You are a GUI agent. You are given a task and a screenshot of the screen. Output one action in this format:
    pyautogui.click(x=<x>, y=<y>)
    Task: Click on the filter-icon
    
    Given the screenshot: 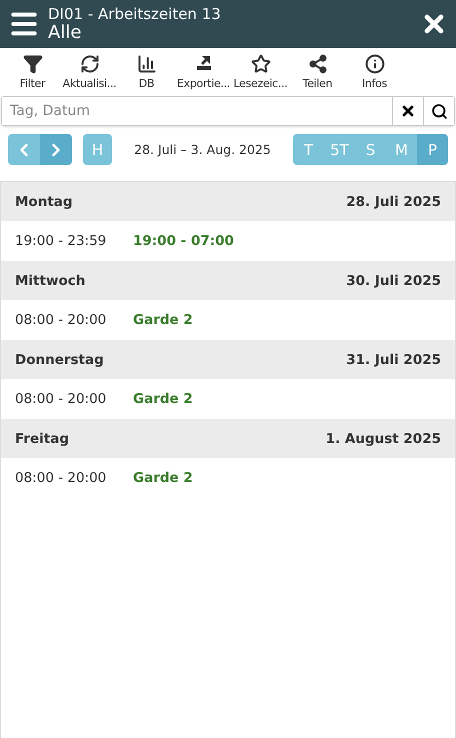 What is the action you would take?
    pyautogui.click(x=32, y=64)
    